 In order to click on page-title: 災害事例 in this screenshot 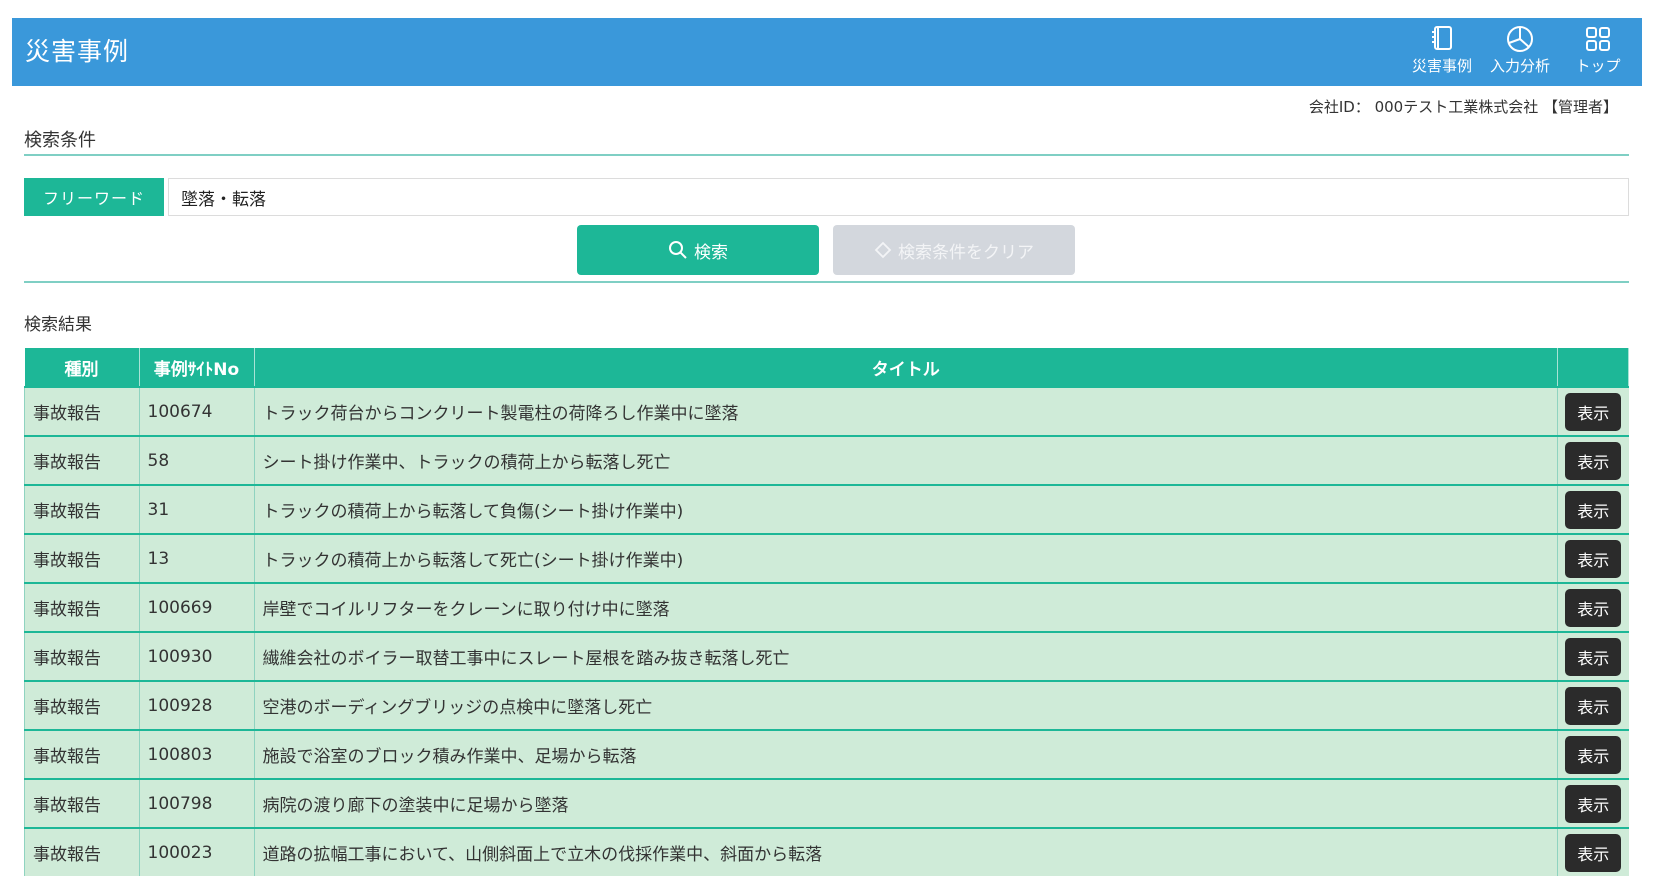, I will do `click(77, 51)`.